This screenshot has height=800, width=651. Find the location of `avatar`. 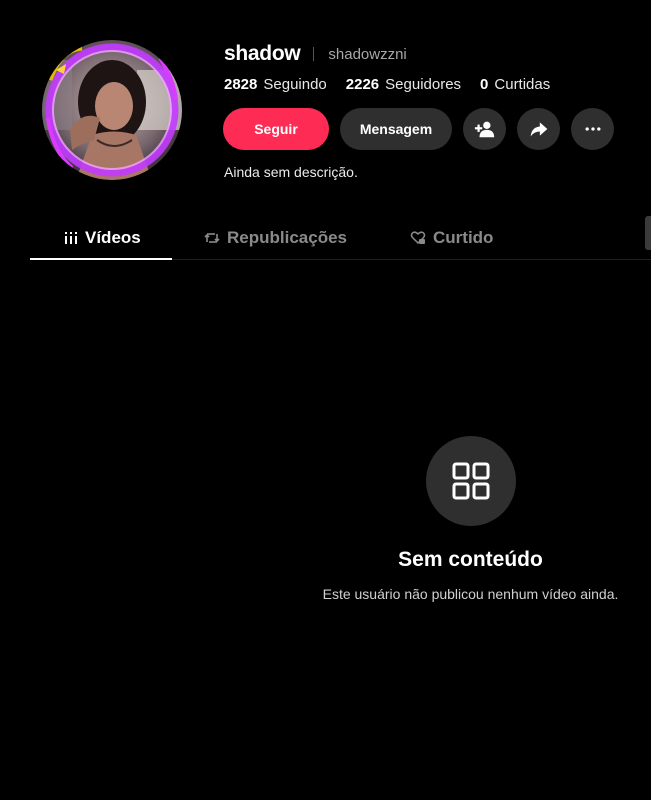

avatar is located at coordinates (112, 110).